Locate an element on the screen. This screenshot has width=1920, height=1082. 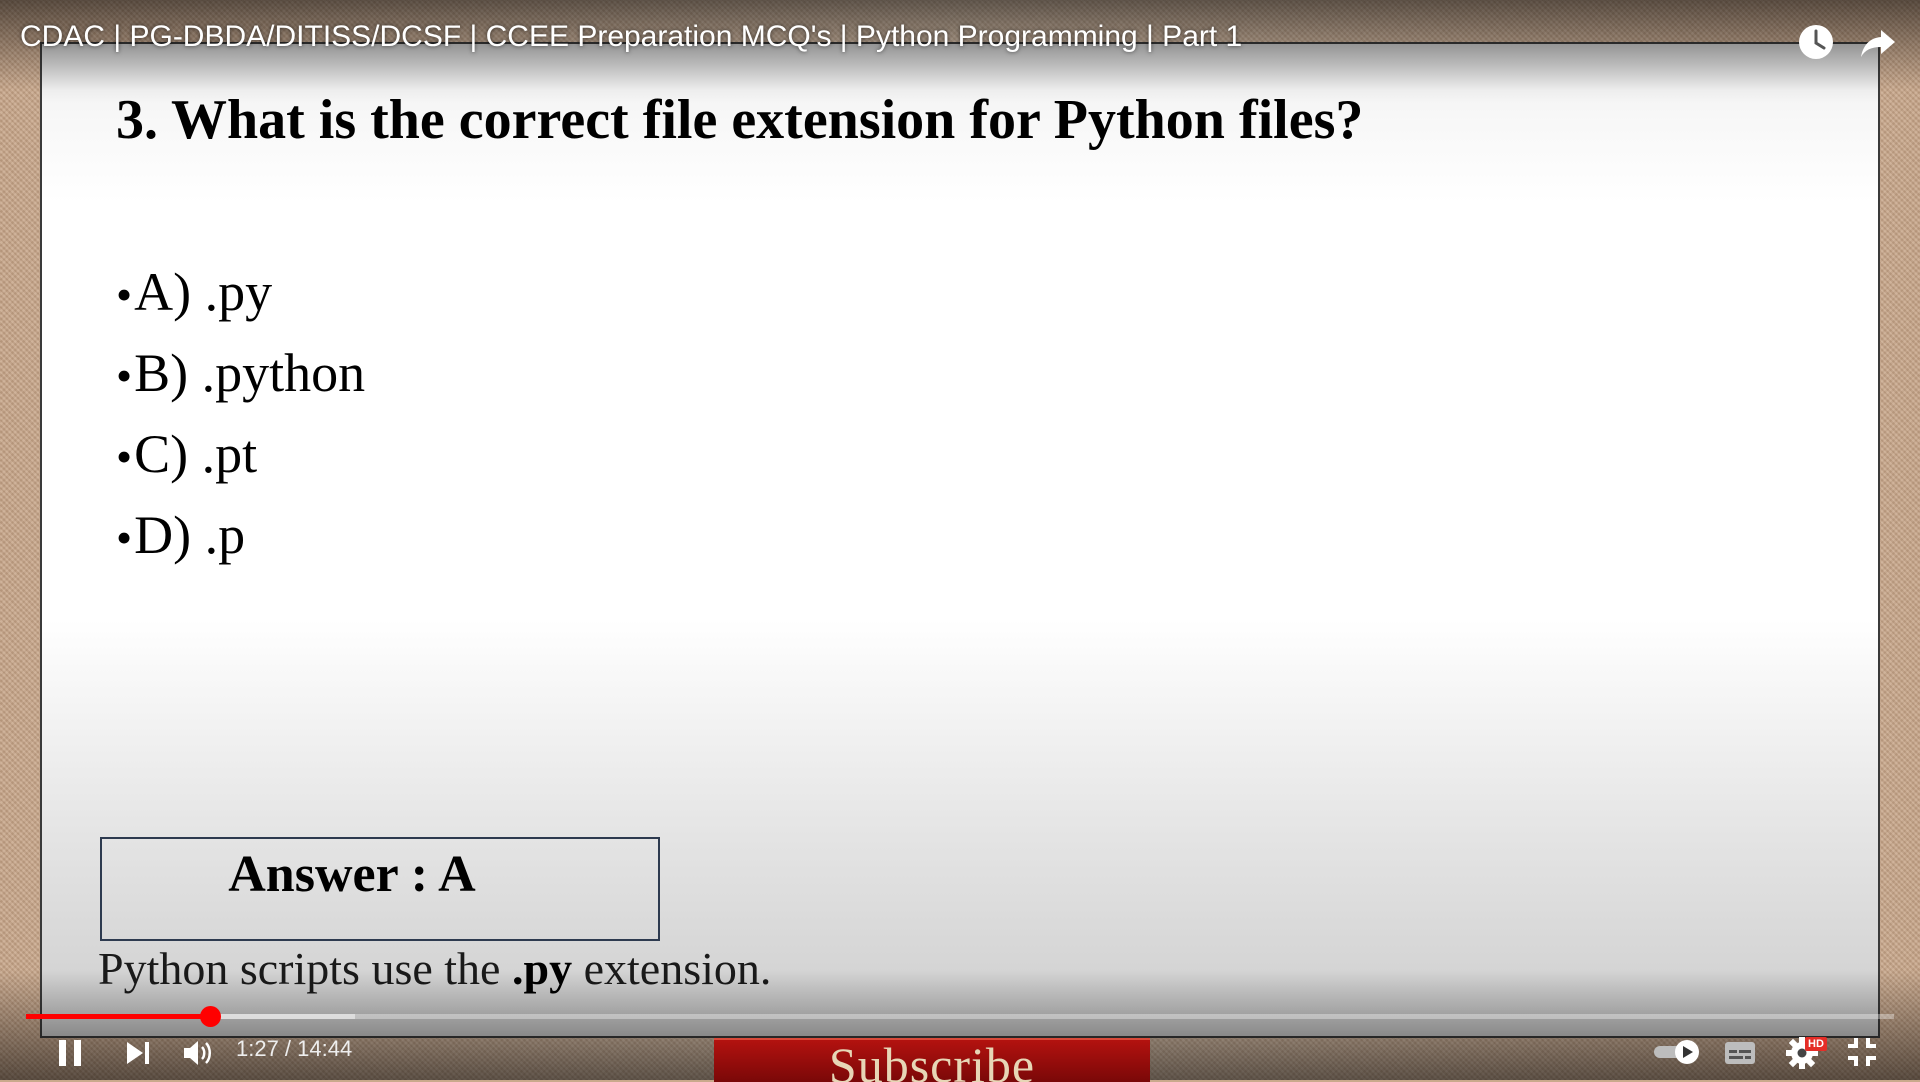
progress-bar is located at coordinates (960, 1016).